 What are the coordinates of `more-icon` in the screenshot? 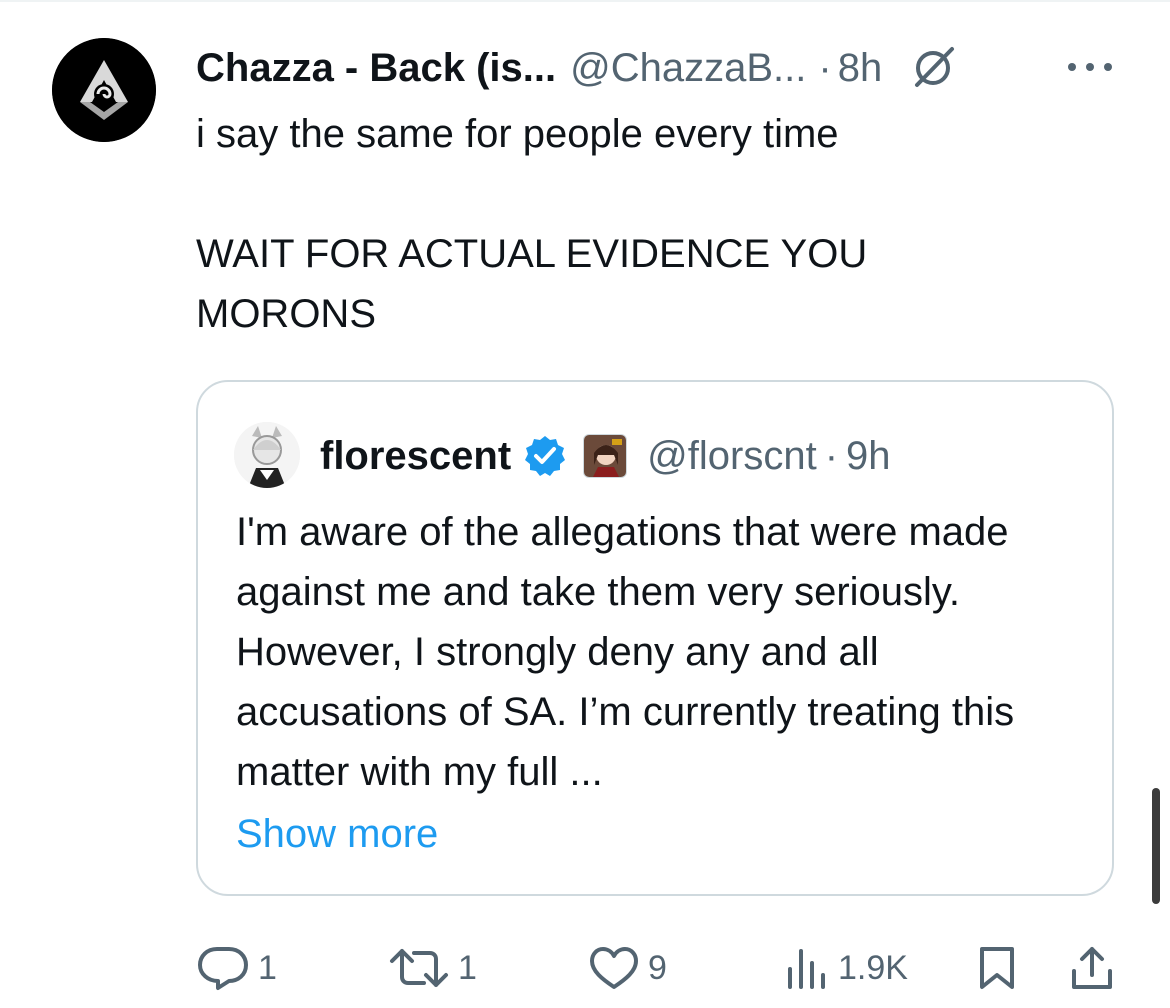 It's located at (1090, 67).